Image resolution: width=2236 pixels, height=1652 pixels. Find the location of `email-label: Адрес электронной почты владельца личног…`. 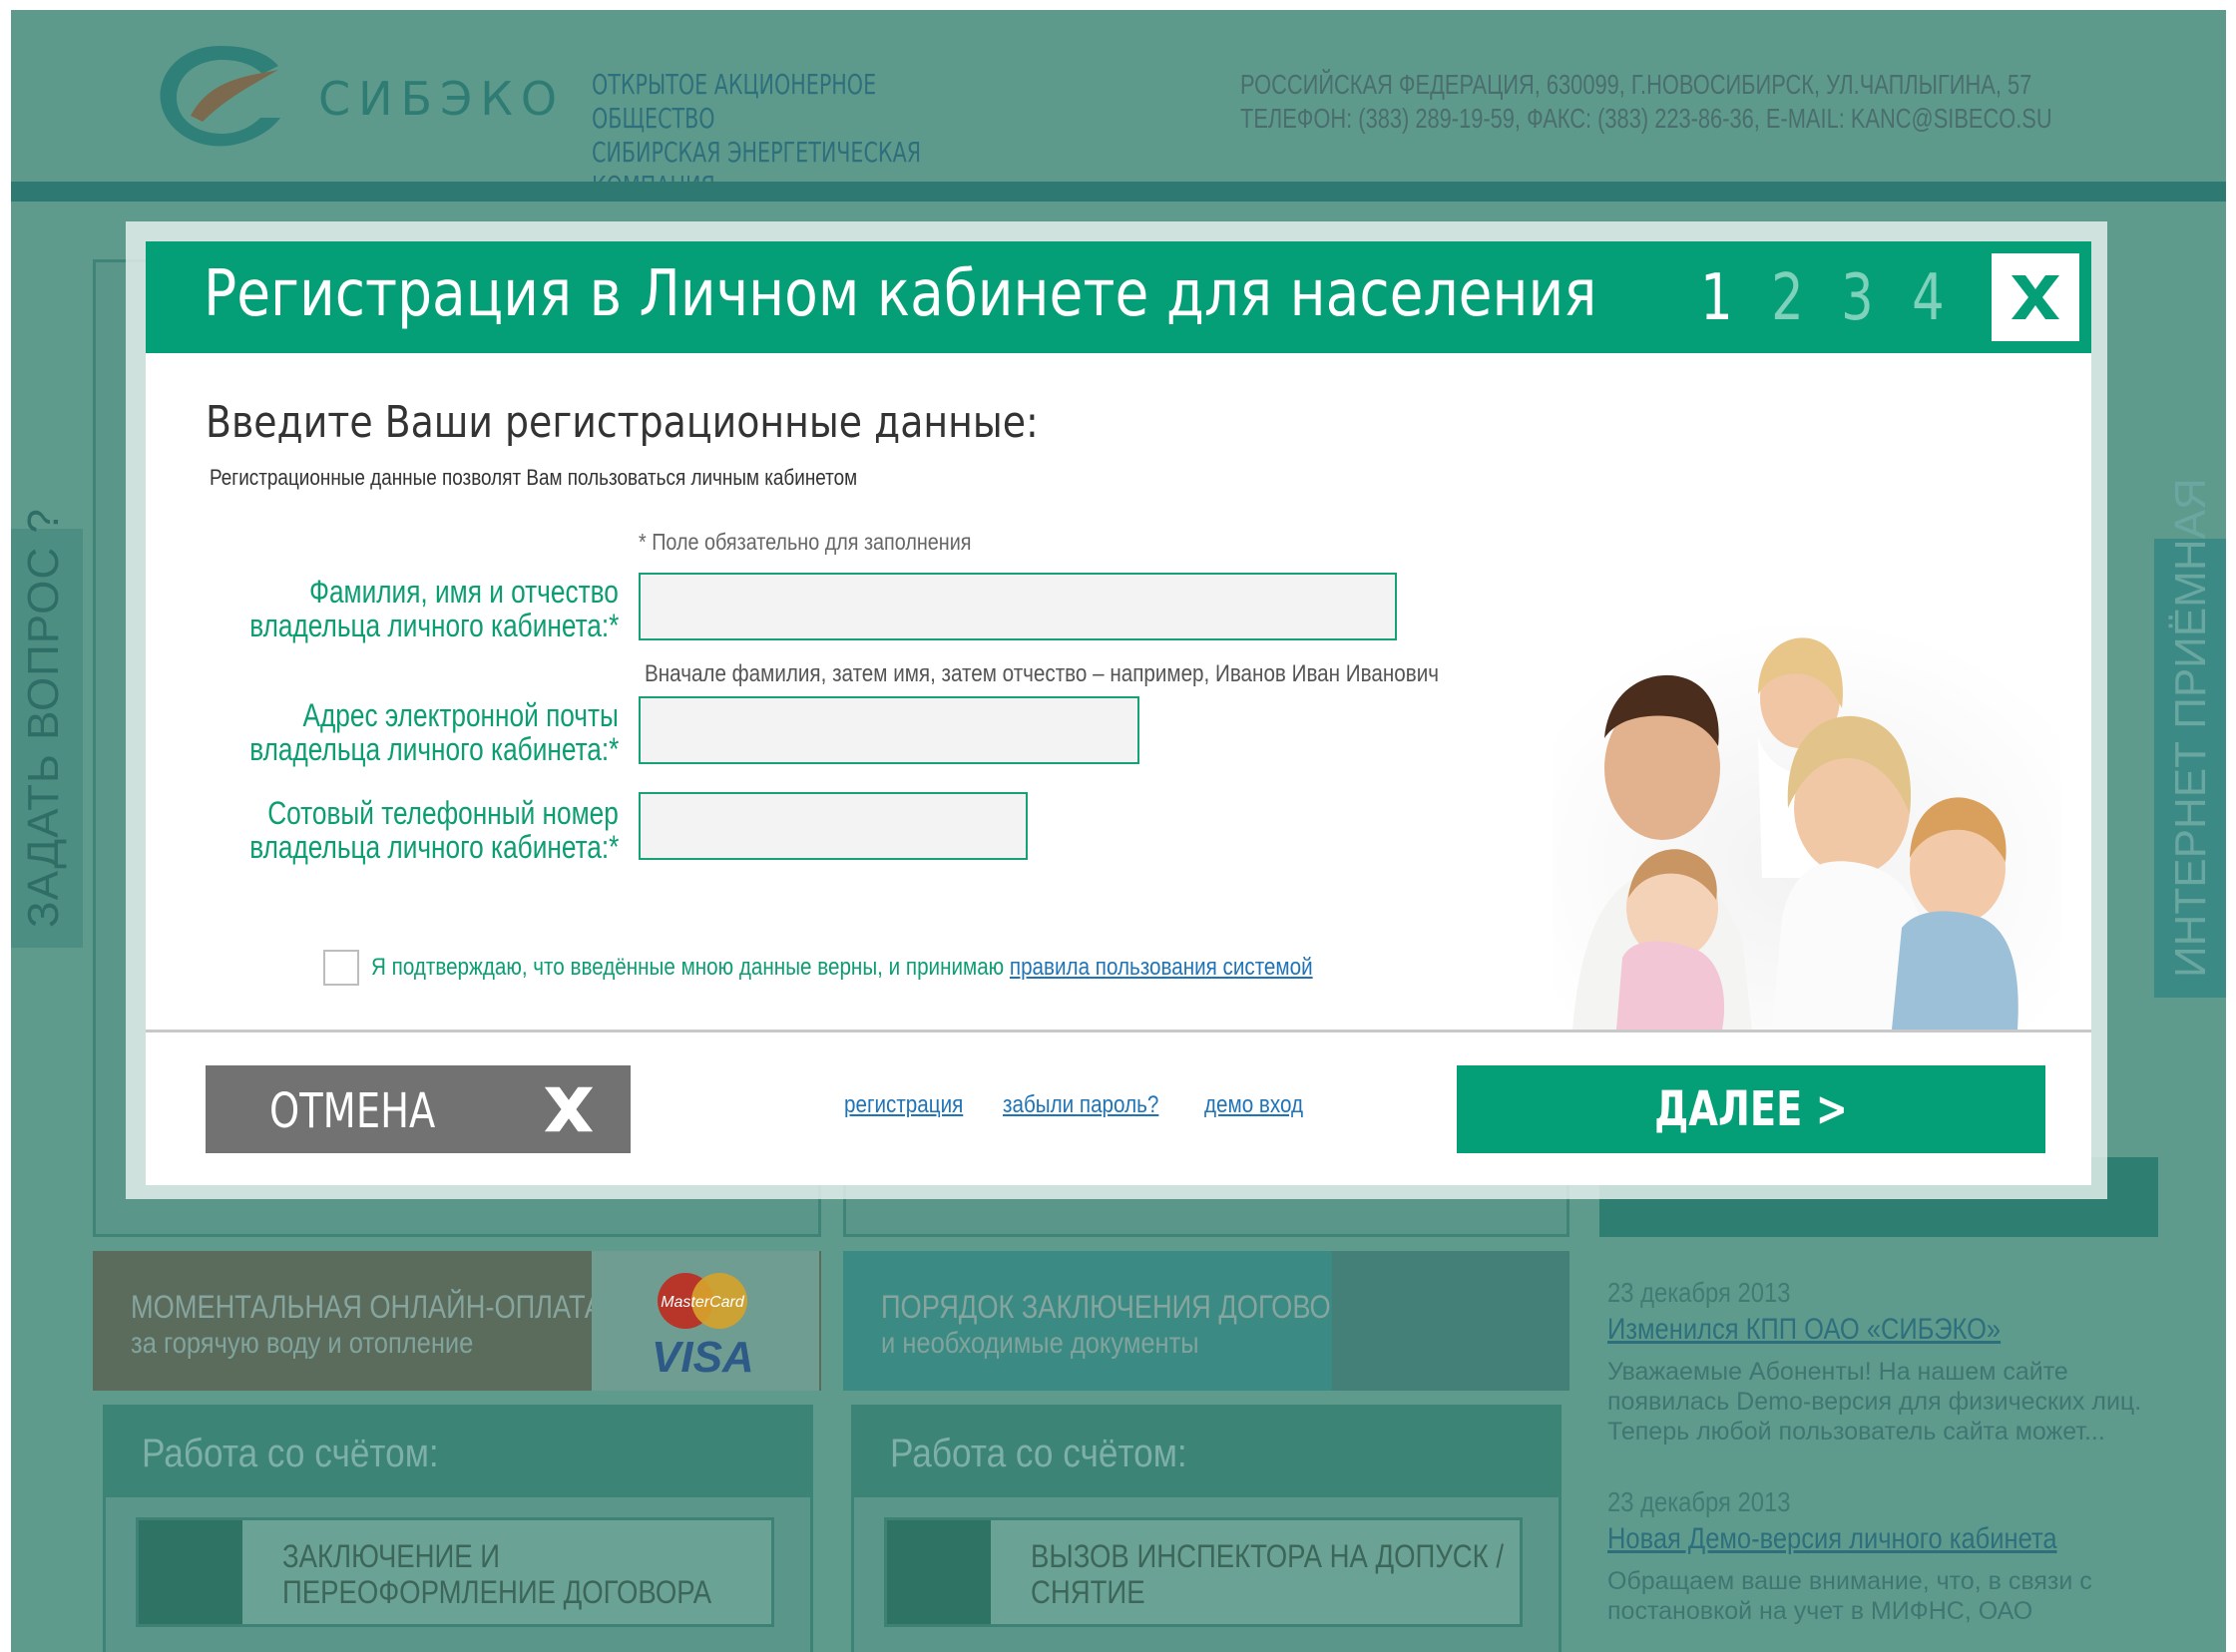

email-label: Адрес электронной почты владельца личног… is located at coordinates (402, 738).